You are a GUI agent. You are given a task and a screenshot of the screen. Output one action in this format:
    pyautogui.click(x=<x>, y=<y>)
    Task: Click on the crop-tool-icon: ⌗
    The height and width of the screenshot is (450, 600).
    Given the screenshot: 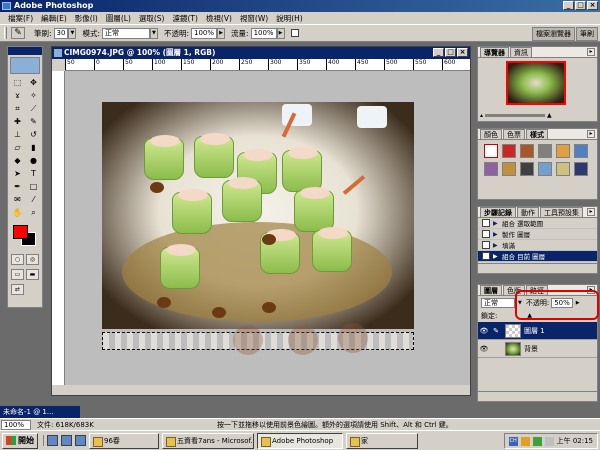 What is the action you would take?
    pyautogui.click(x=17, y=109)
    